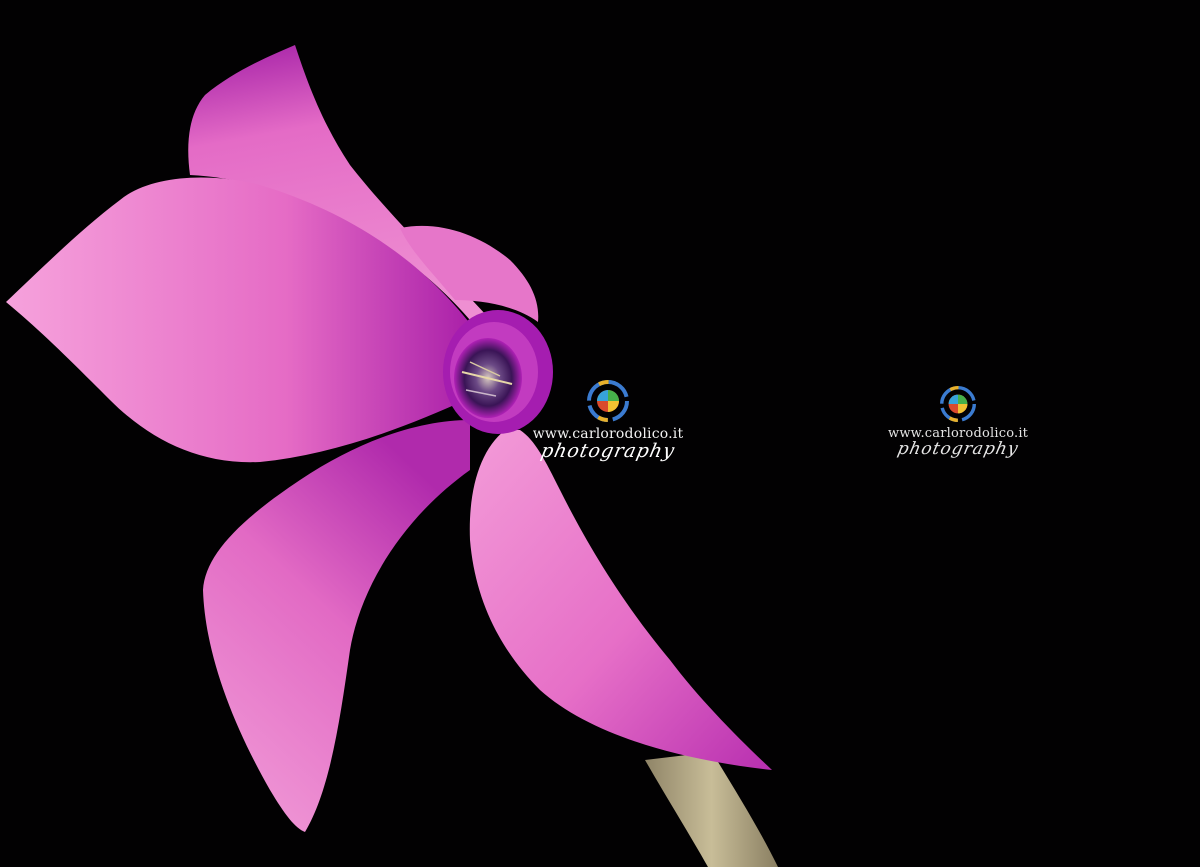 Image resolution: width=1200 pixels, height=867 pixels. What do you see at coordinates (240, 320) in the screenshot?
I see `left-petal` at bounding box center [240, 320].